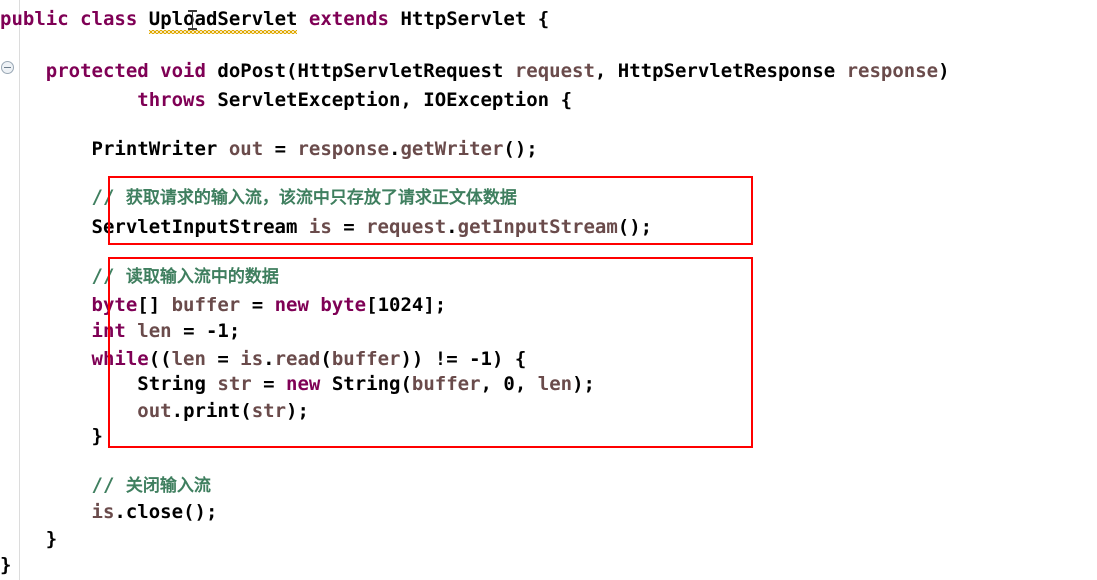 Image resolution: width=1097 pixels, height=580 pixels. I want to click on token-text: PrintWriter, so click(154, 149).